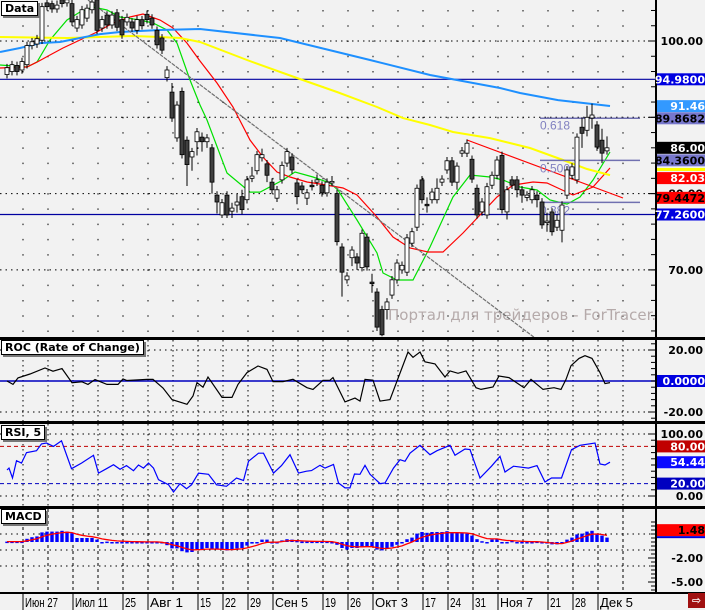 This screenshot has height=610, width=705. What do you see at coordinates (687, 462) in the screenshot?
I see `axis-marker-label: 54.44` at bounding box center [687, 462].